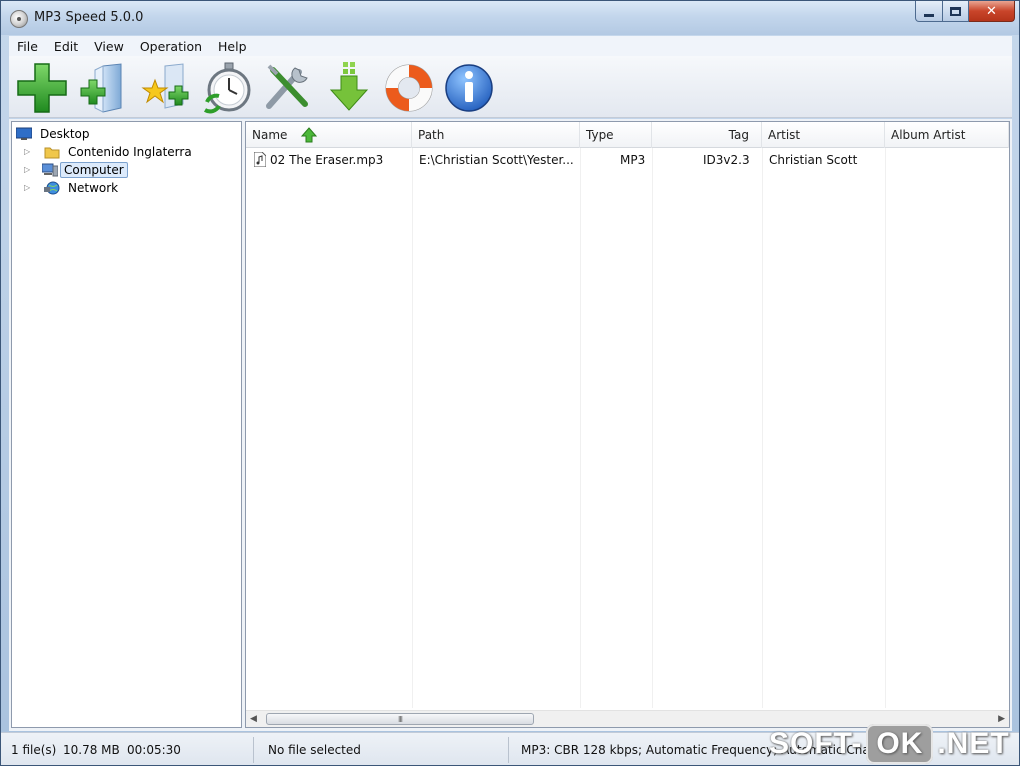 Image resolution: width=1020 pixels, height=766 pixels. What do you see at coordinates (66, 46) in the screenshot?
I see `menu-edit: Edit` at bounding box center [66, 46].